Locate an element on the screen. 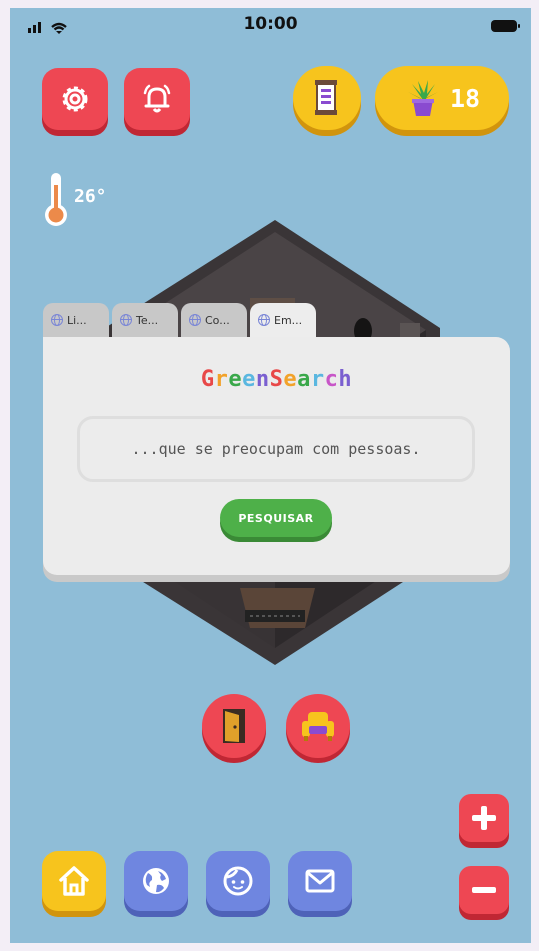  door-button is located at coordinates (234, 726).